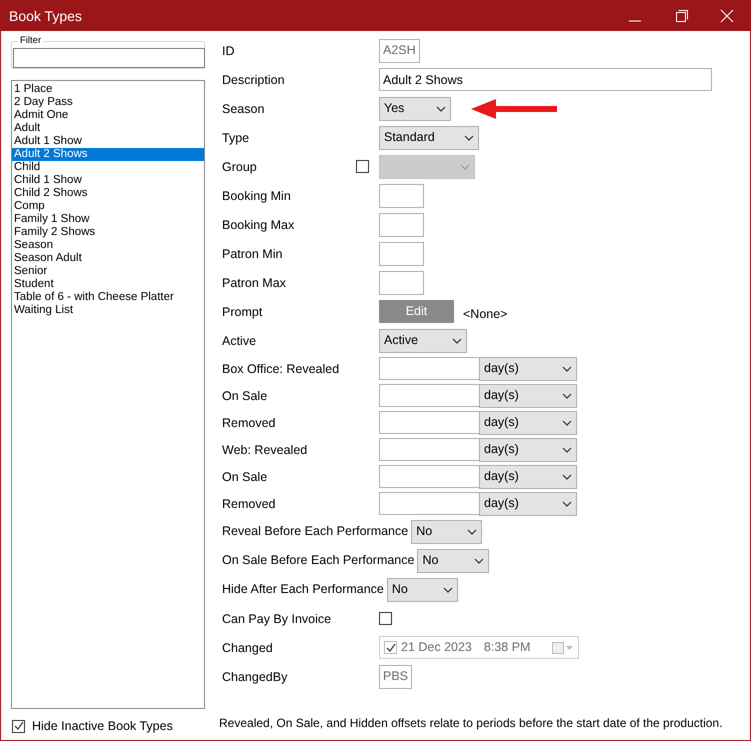 This screenshot has width=751, height=741. What do you see at coordinates (239, 167) in the screenshot?
I see `field-label: Group` at bounding box center [239, 167].